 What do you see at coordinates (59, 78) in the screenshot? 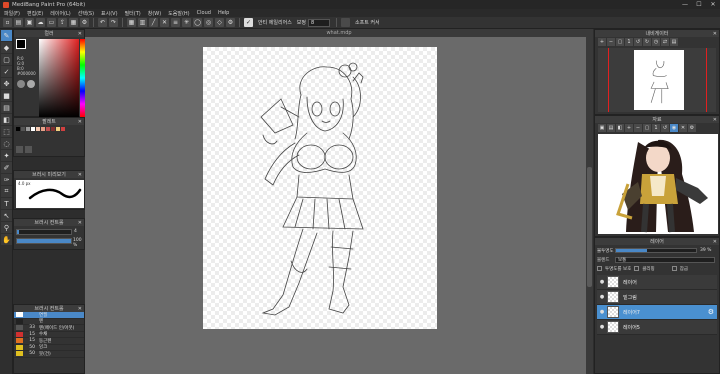
I see `saturation-value-picker` at bounding box center [59, 78].